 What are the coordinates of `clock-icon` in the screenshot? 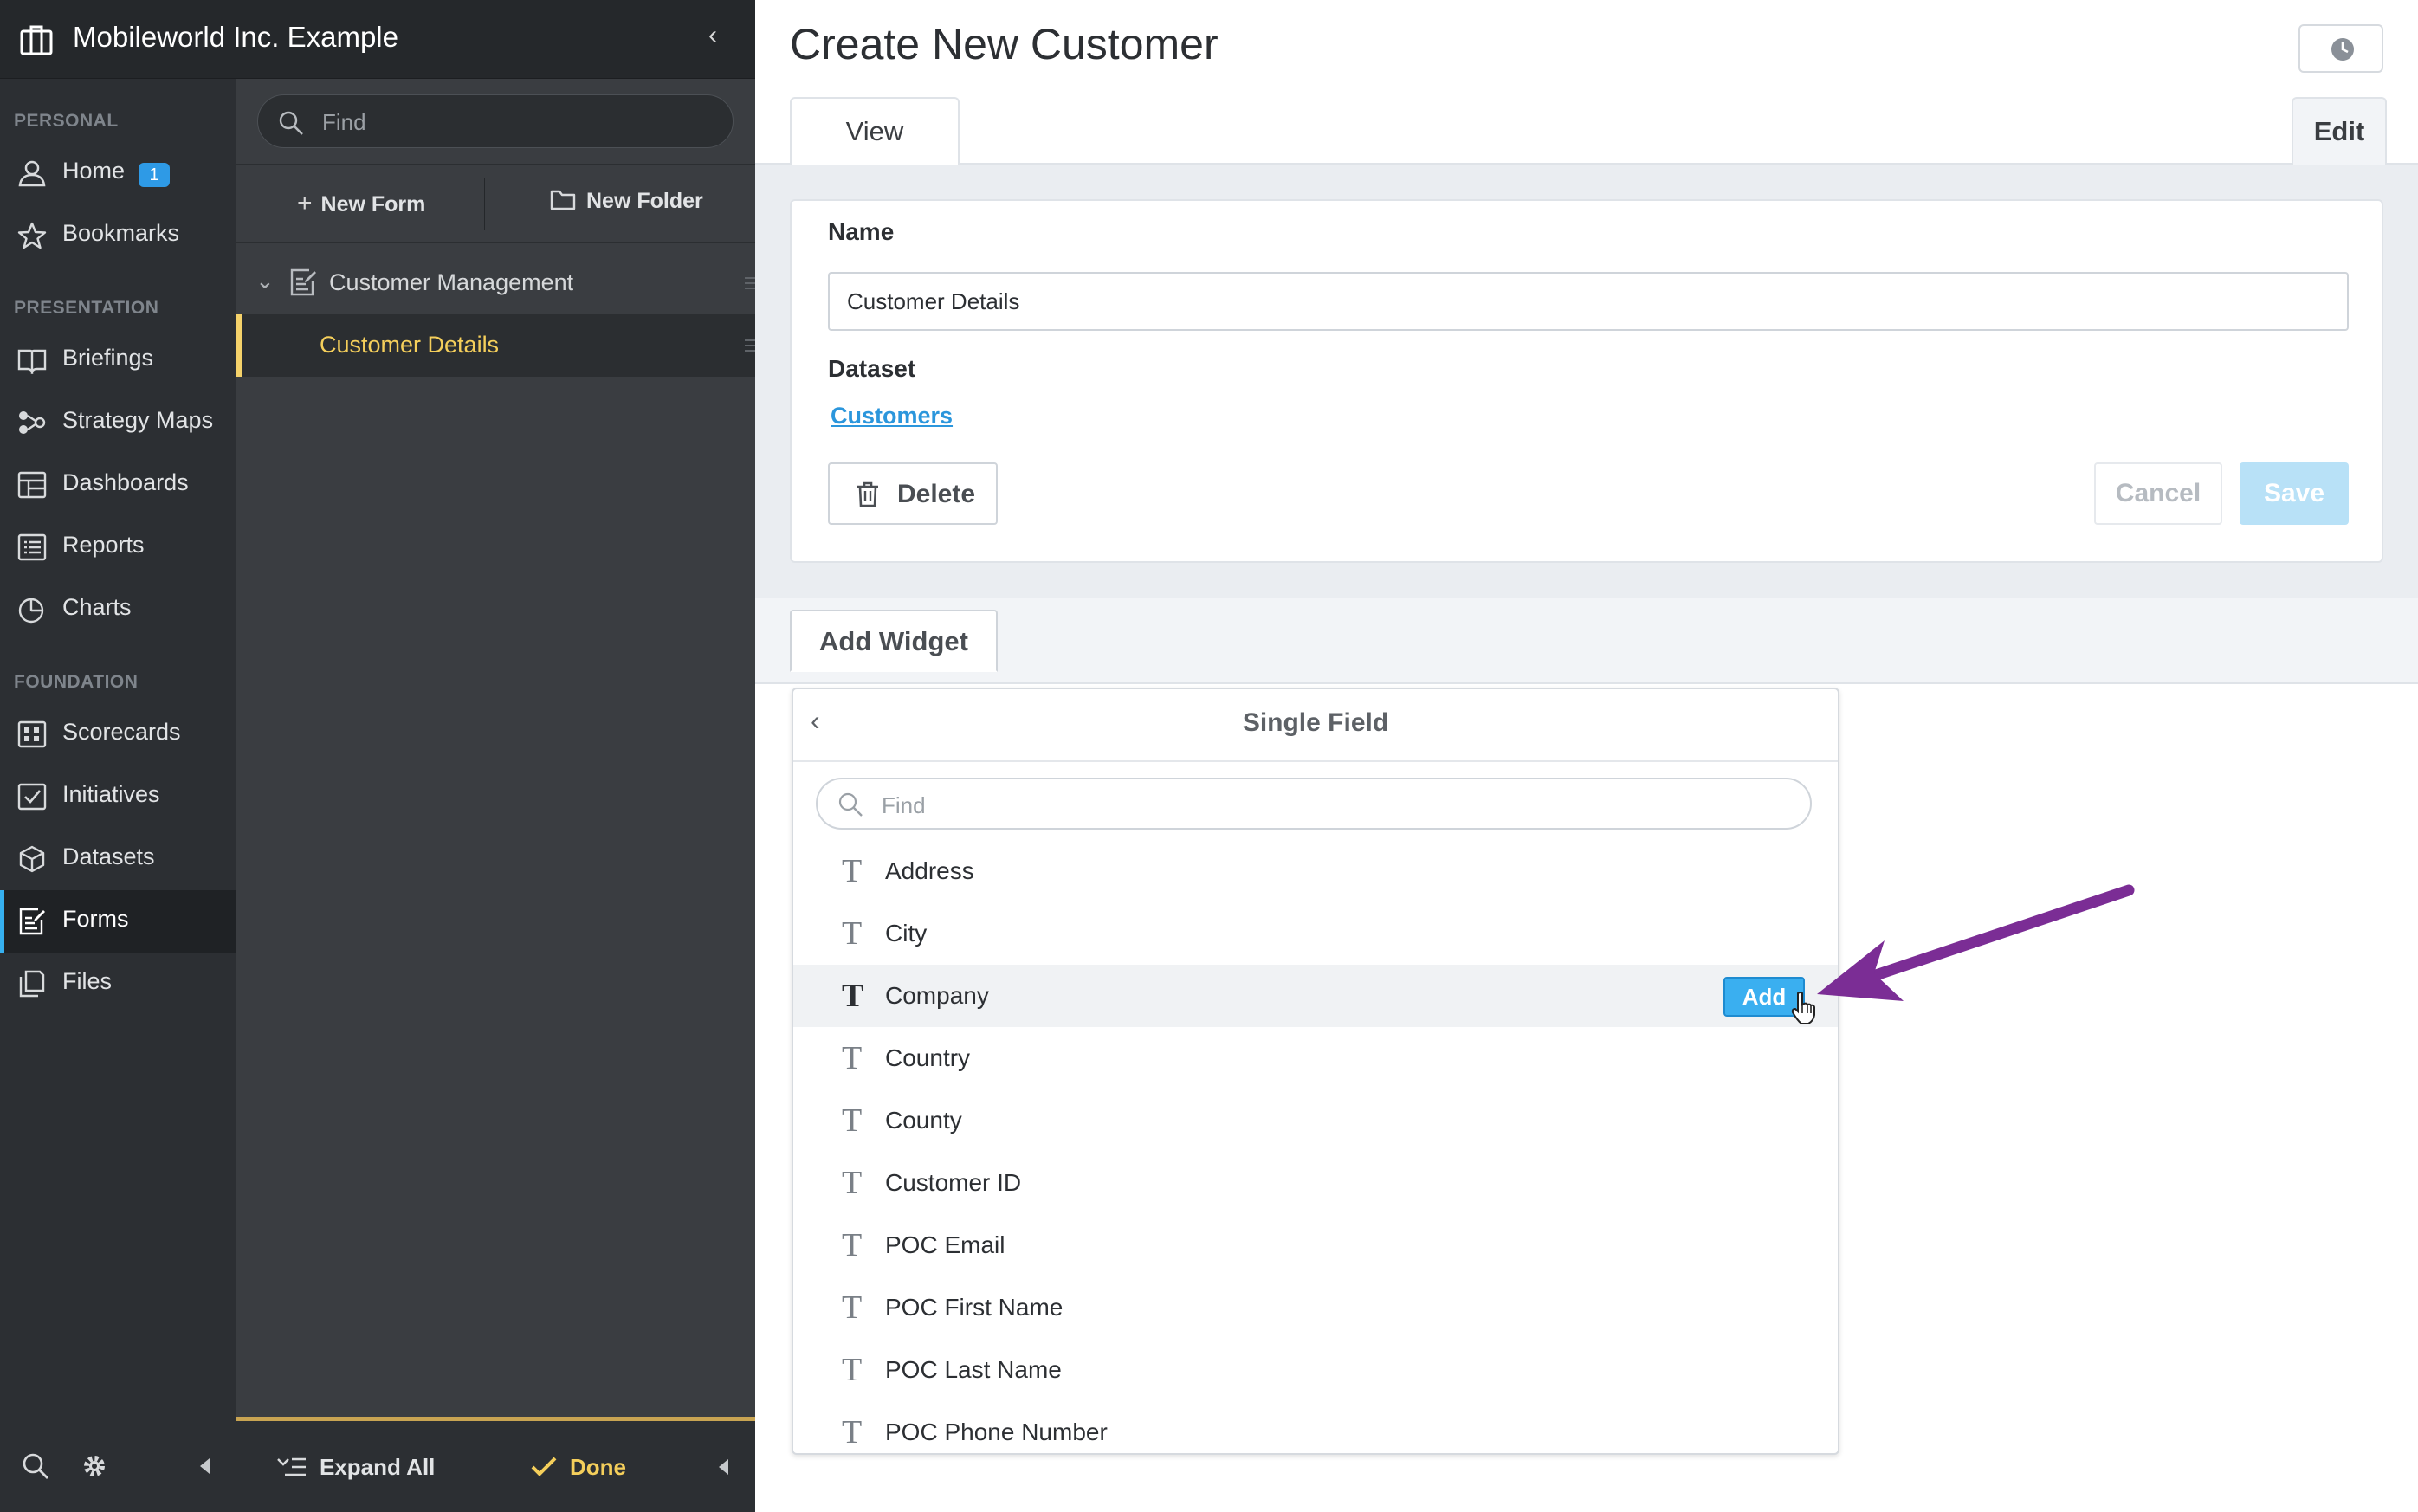 It's located at (2342, 49).